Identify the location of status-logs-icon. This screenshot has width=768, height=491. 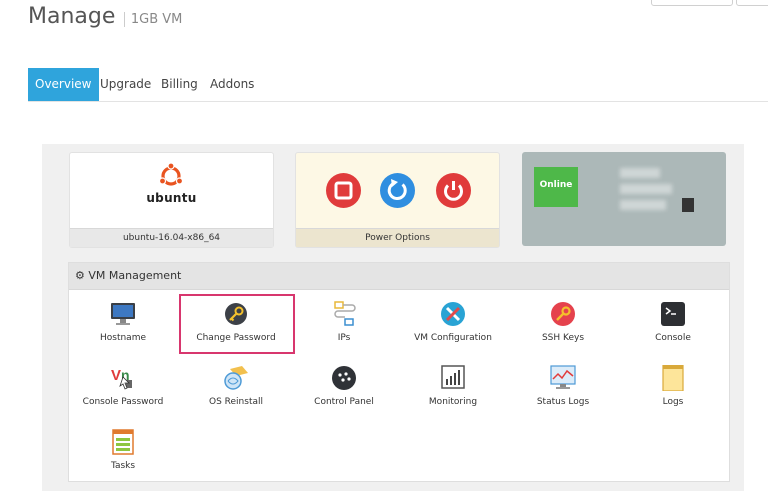
(563, 377).